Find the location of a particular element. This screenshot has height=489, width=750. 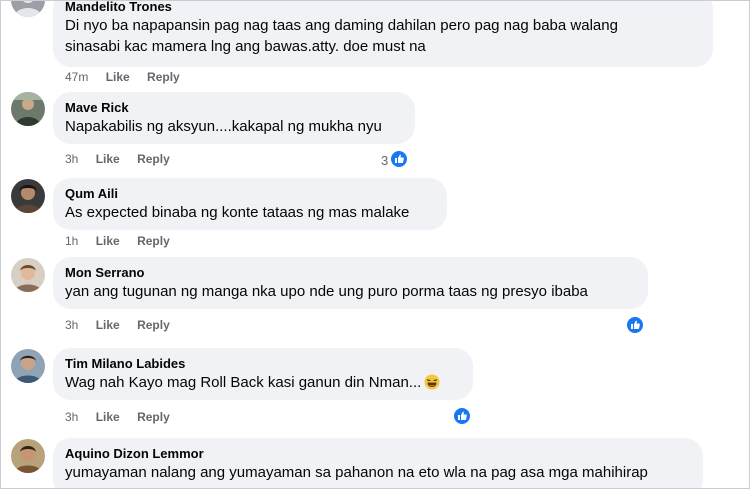

comment-actions: 1h Like Reply is located at coordinates (117, 241).